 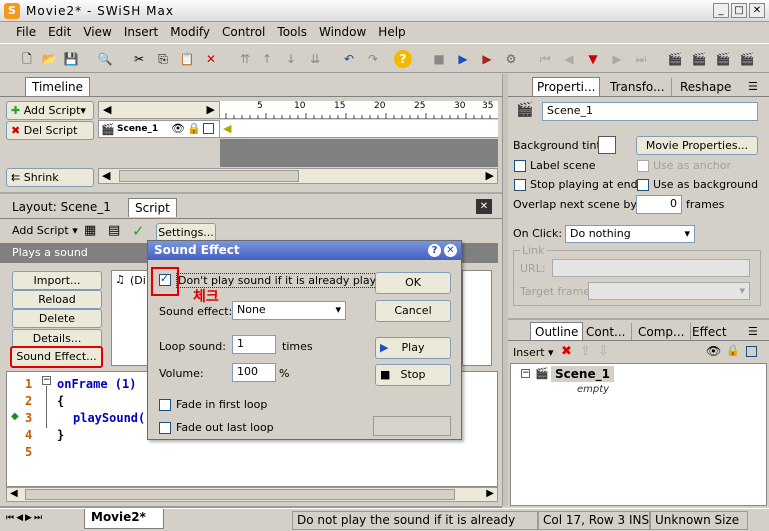 What do you see at coordinates (50, 110) in the screenshot?
I see `add-script-button: ✚ Add Script▾` at bounding box center [50, 110].